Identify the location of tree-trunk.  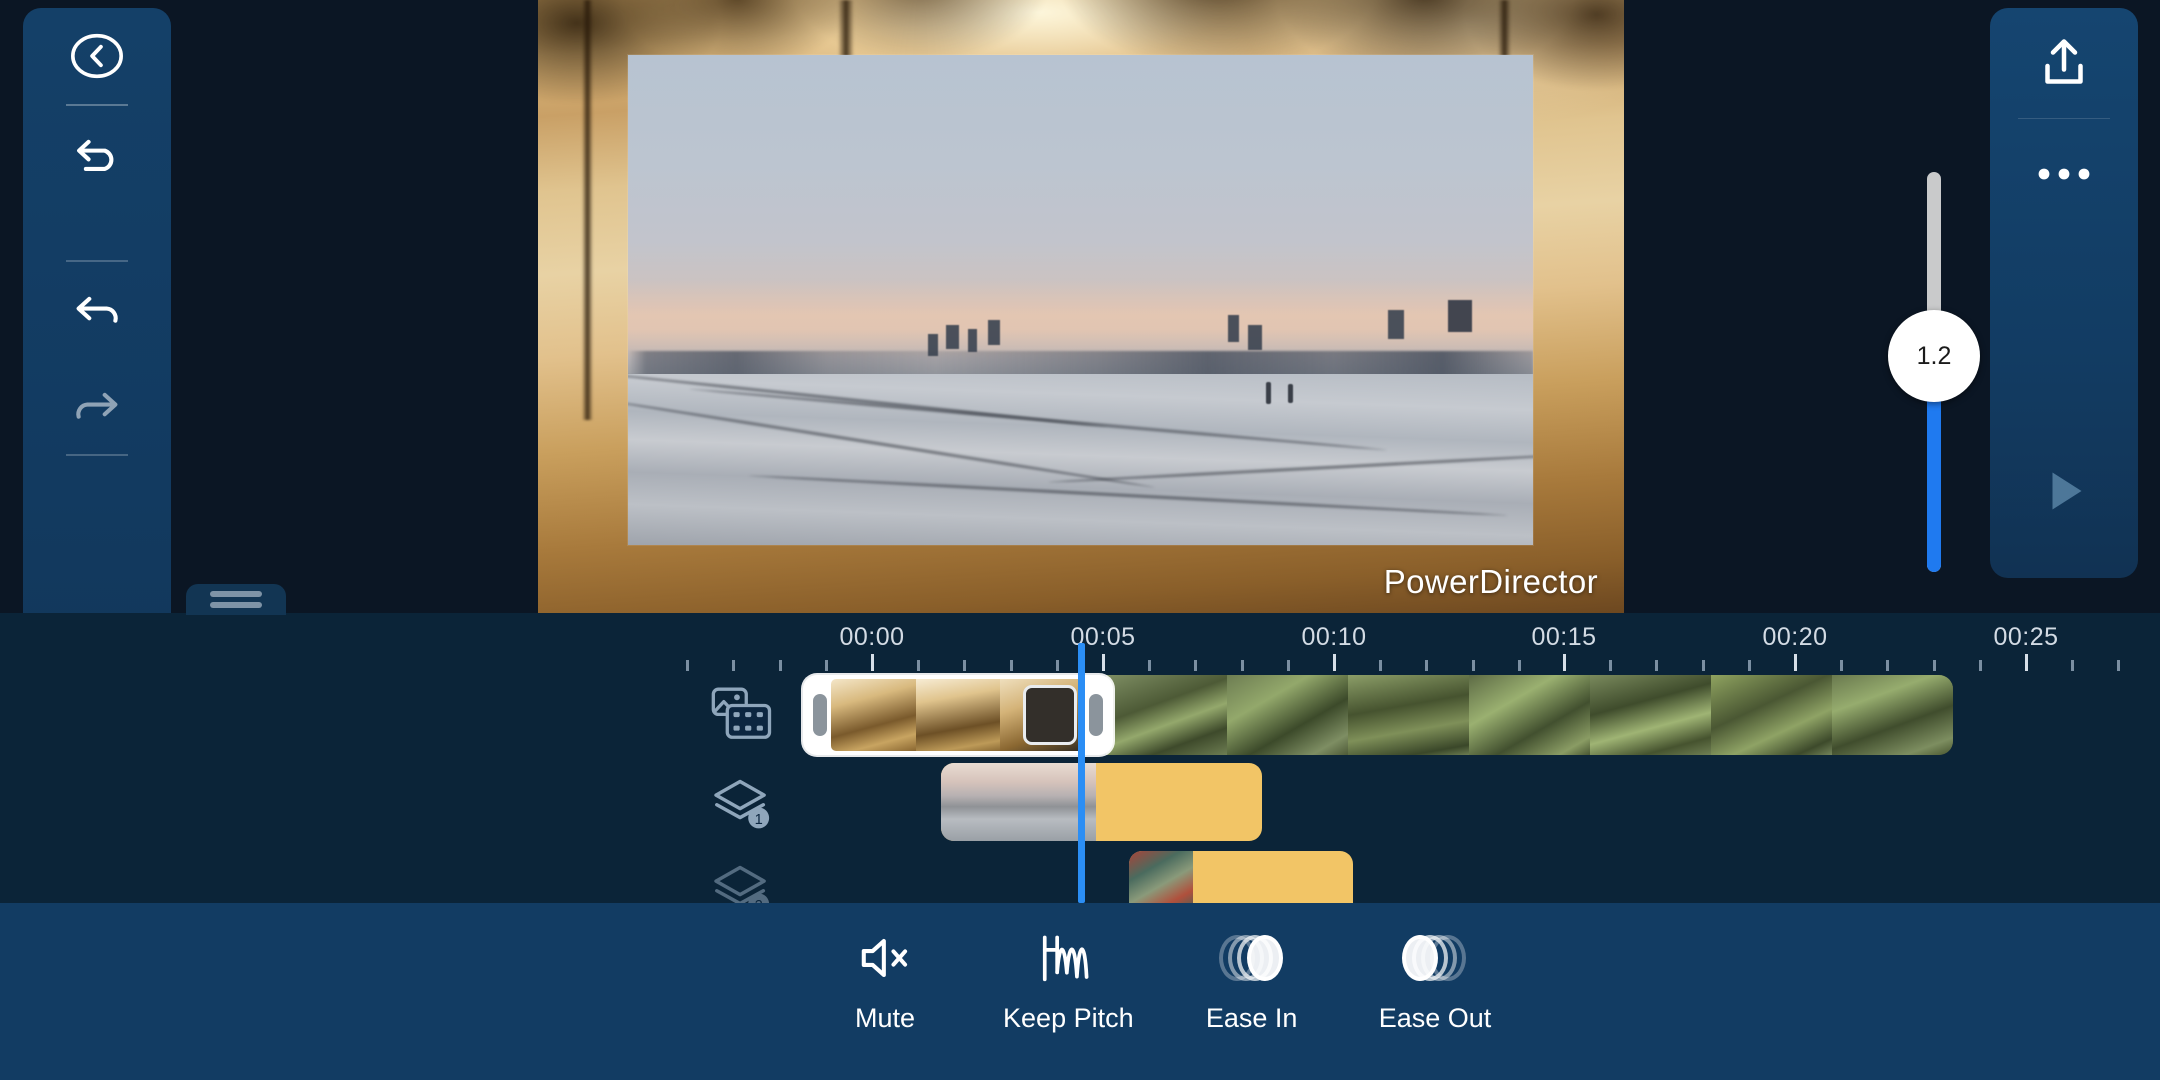
(587, 210).